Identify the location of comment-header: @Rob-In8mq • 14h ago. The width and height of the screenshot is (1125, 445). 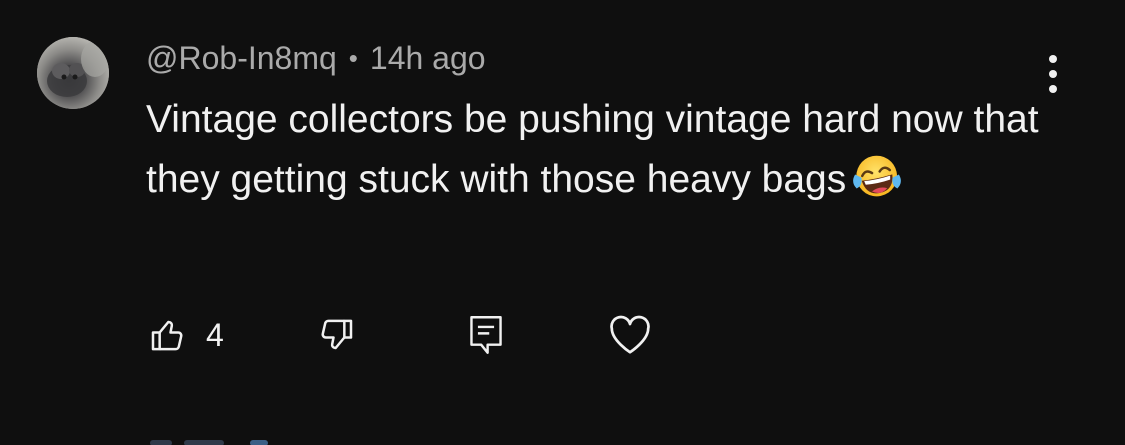
(316, 58).